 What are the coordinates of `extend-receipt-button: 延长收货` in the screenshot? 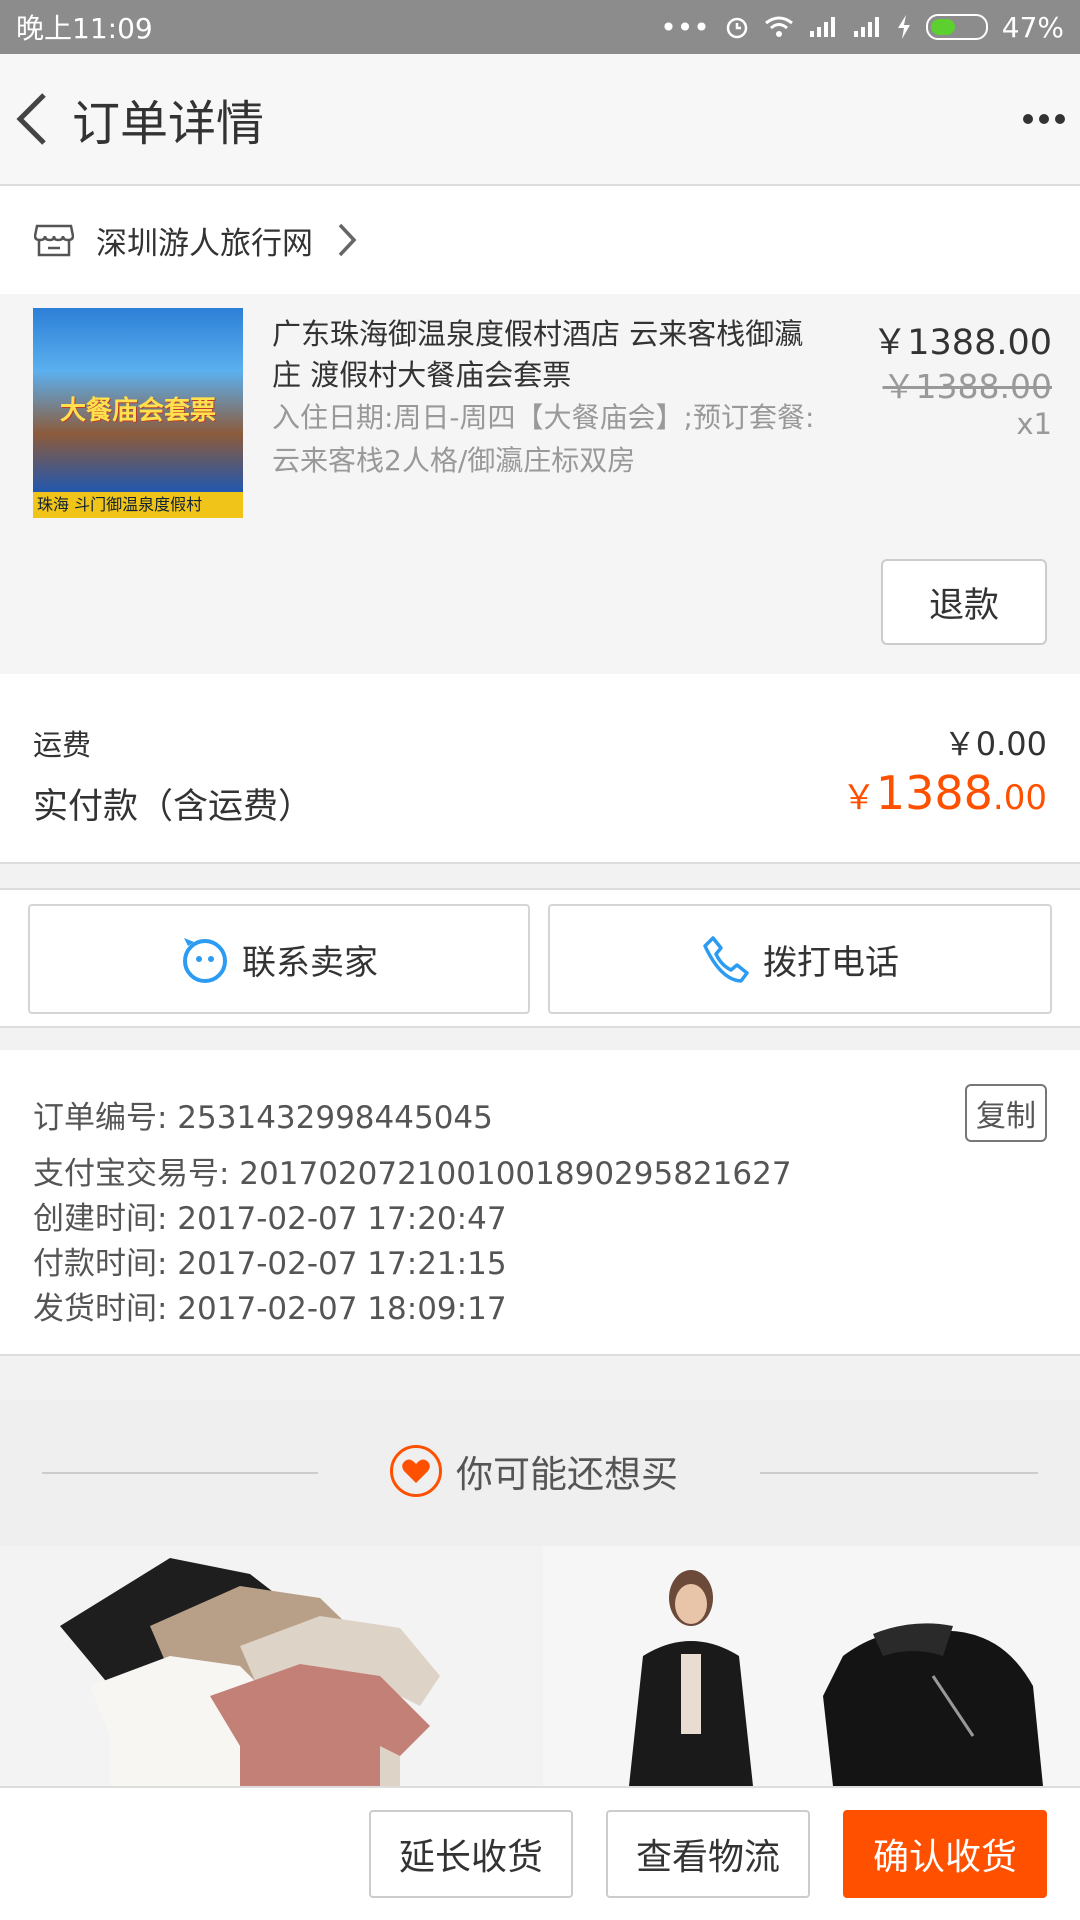 It's located at (471, 1854).